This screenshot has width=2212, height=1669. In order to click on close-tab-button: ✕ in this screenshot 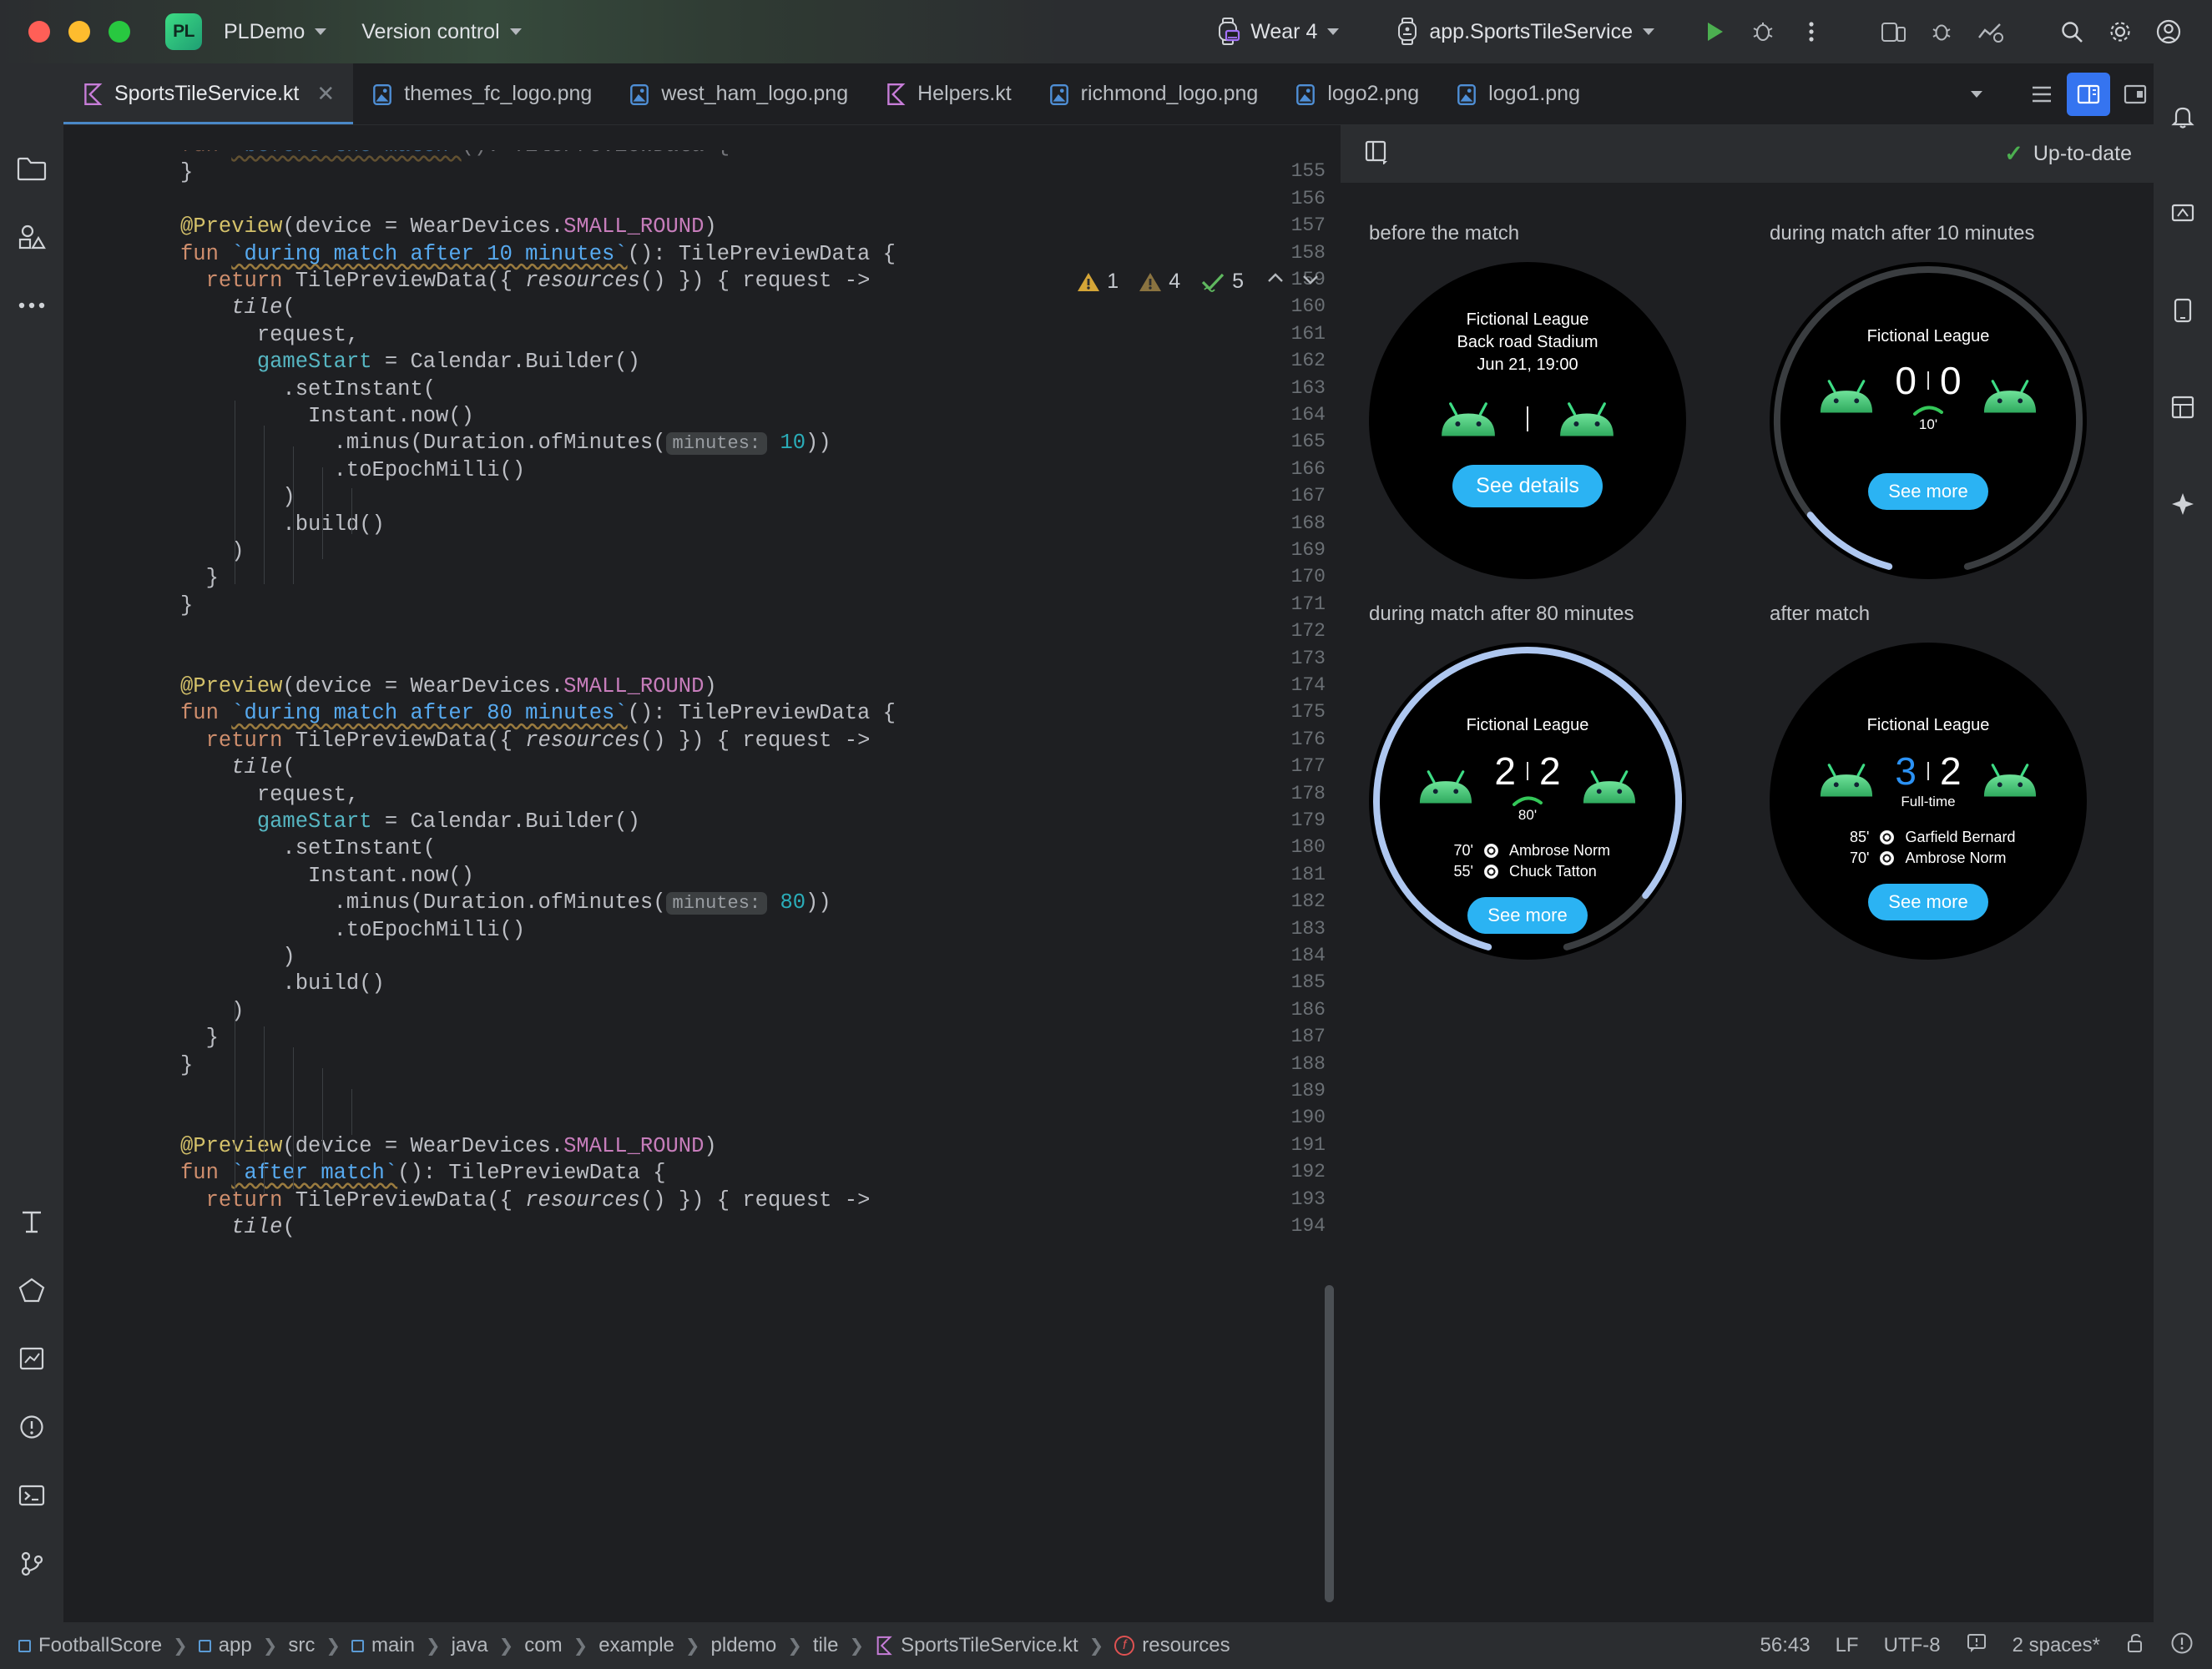, I will do `click(325, 94)`.